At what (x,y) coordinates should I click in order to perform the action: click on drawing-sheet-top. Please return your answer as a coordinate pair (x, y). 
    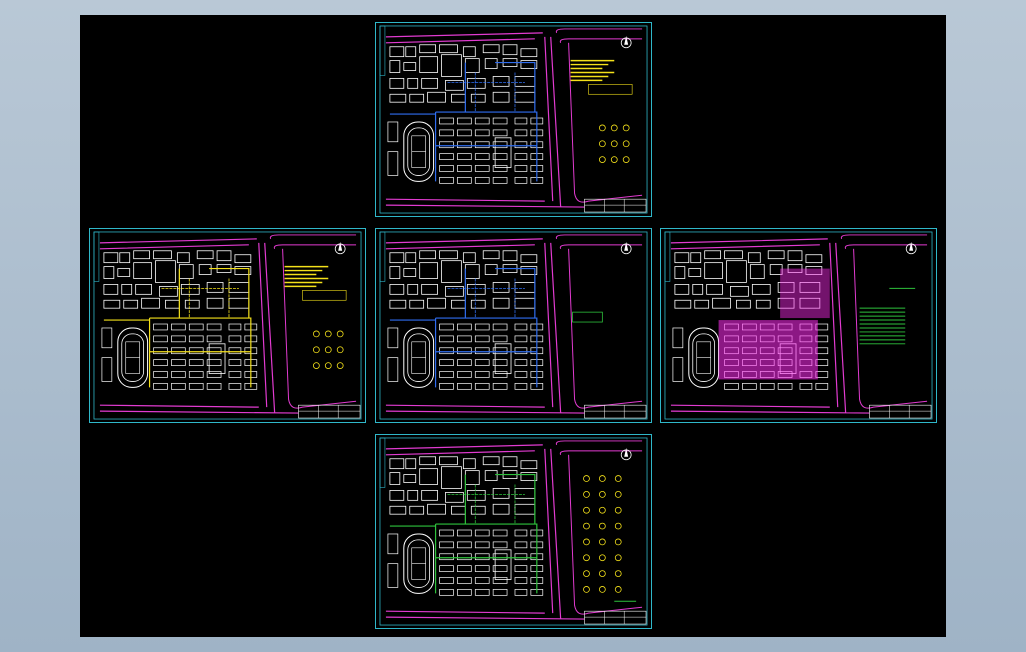
    Looking at the image, I should click on (513, 119).